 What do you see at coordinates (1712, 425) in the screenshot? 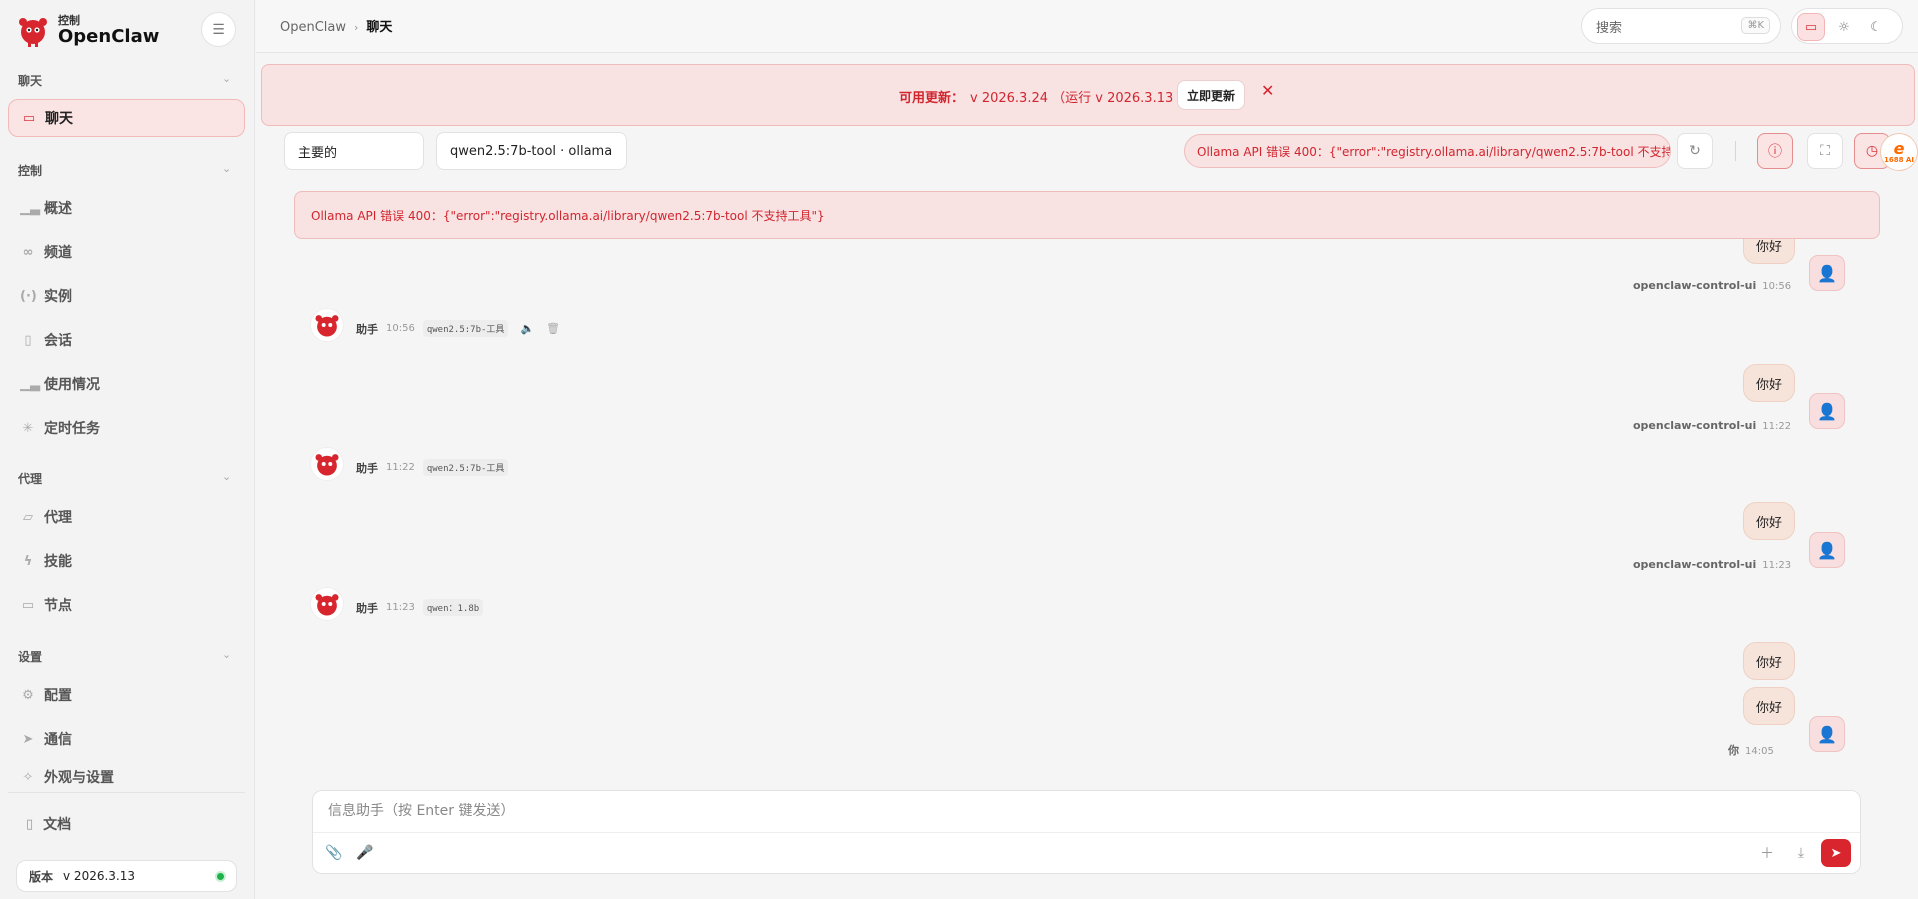
I see `message-meta: openclaw-control-ui 11:22` at bounding box center [1712, 425].